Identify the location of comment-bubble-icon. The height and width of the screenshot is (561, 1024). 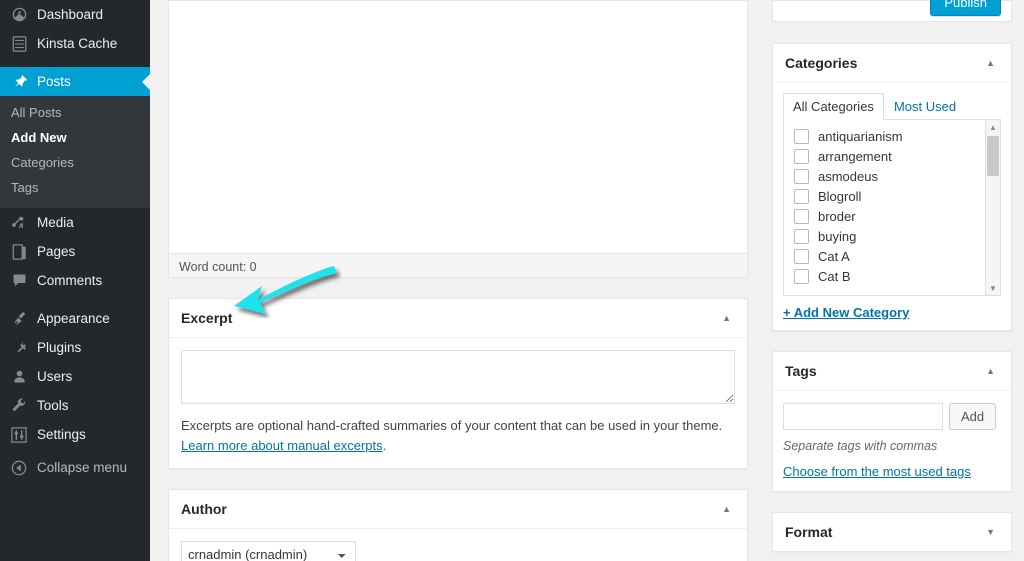
(19, 281).